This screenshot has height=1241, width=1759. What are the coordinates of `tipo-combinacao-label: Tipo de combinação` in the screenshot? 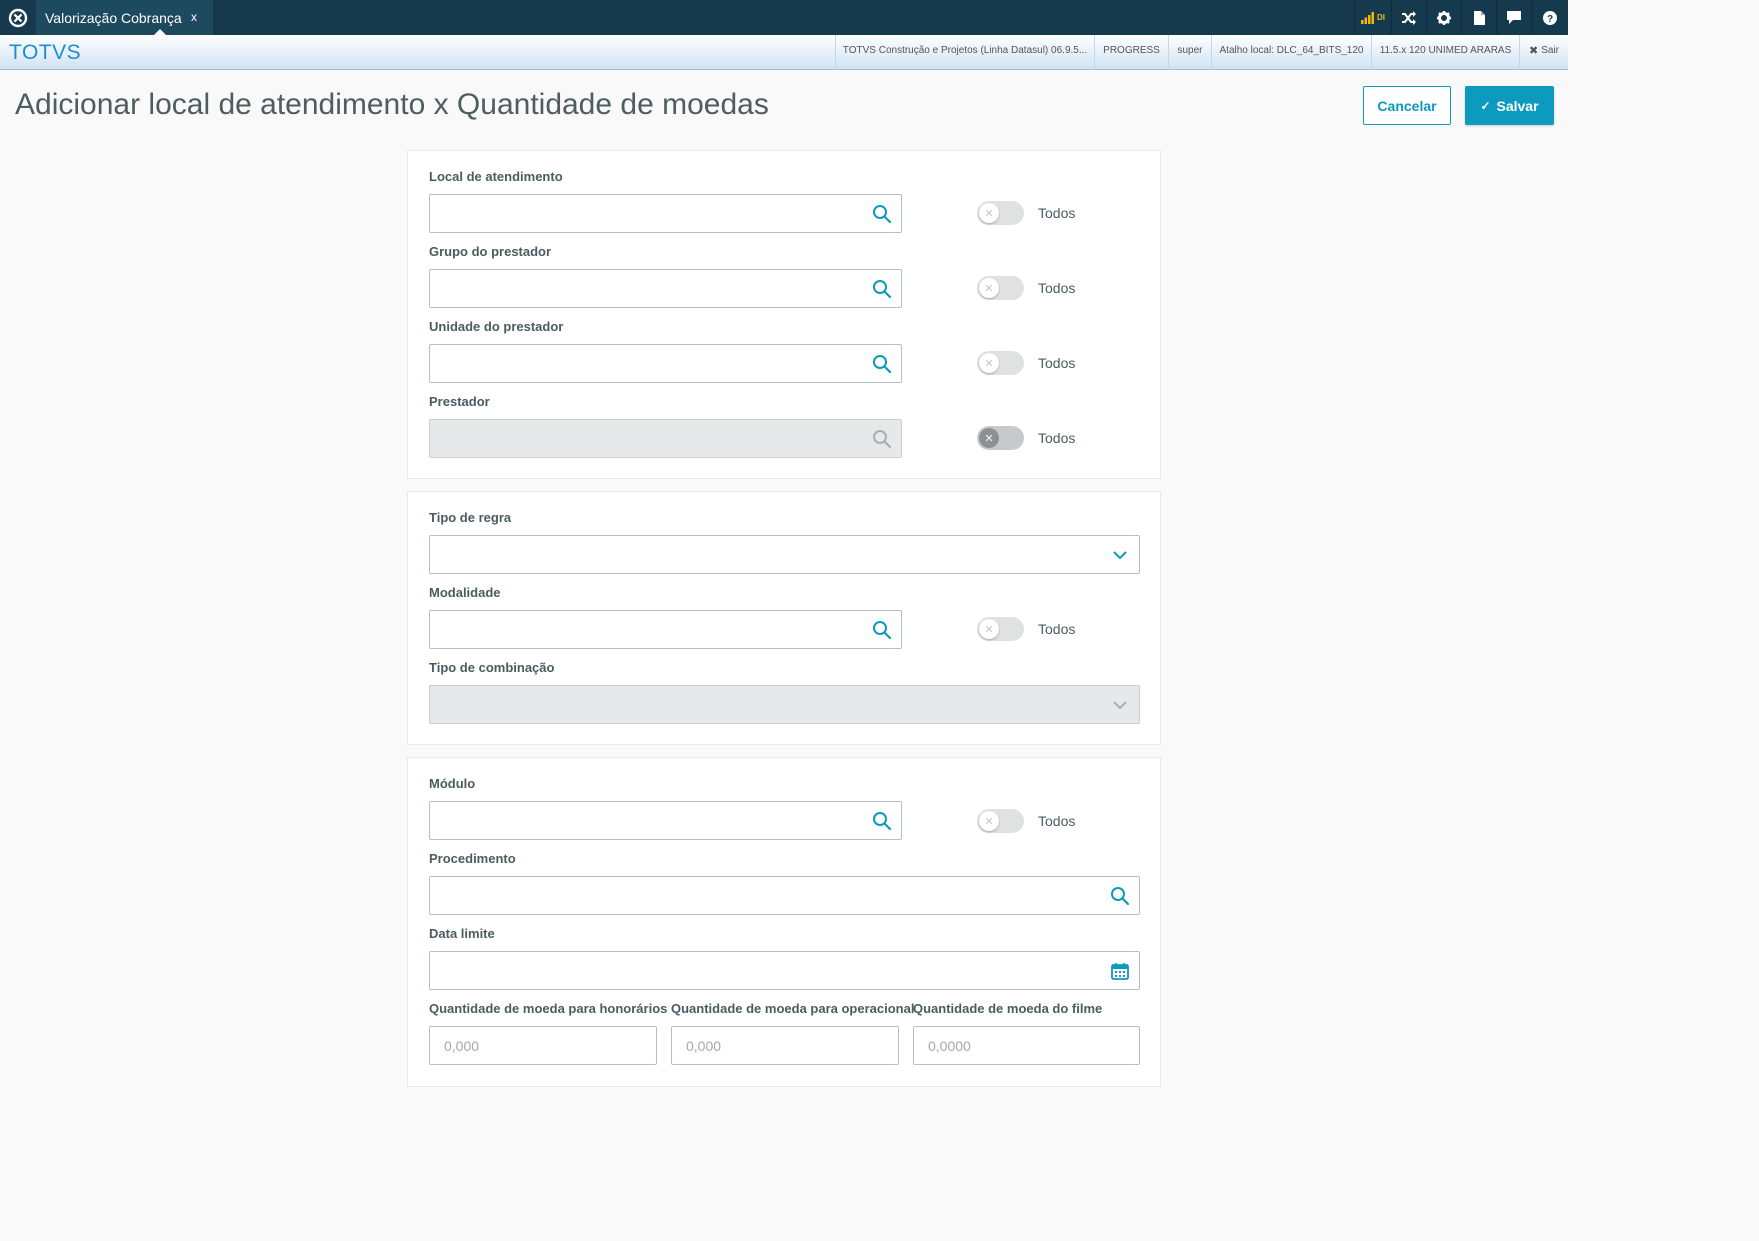 It's located at (492, 667).